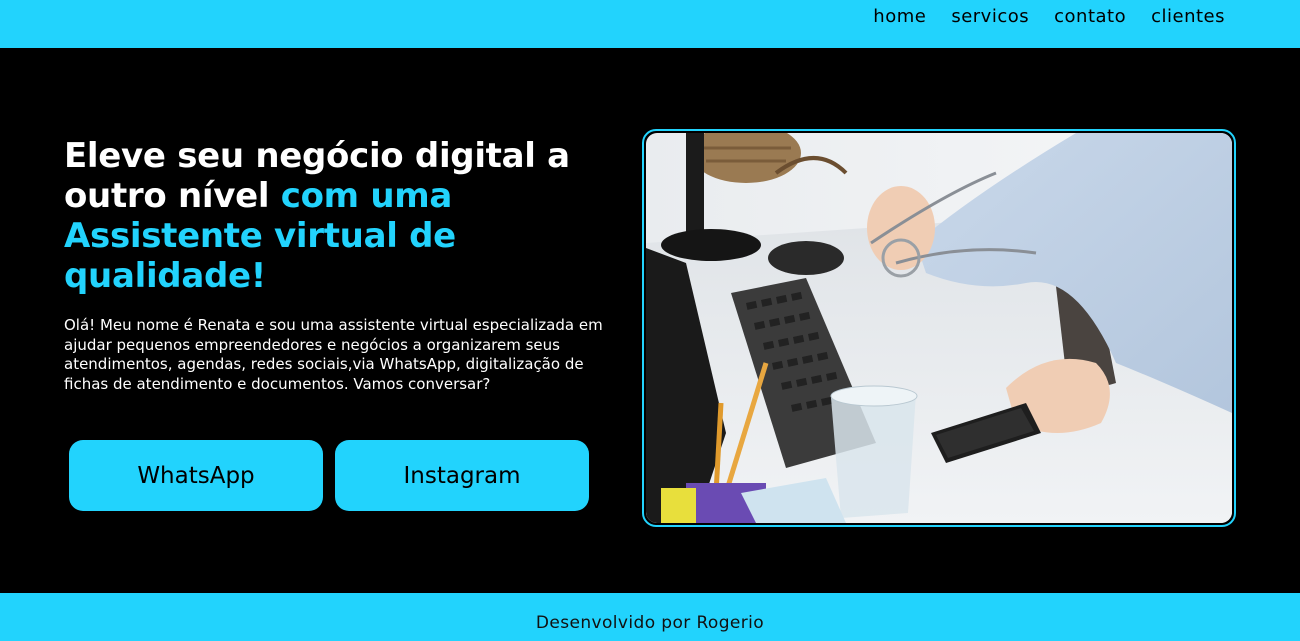  Describe the element at coordinates (1090, 16) in the screenshot. I see `nav-link-contato: contato` at that location.